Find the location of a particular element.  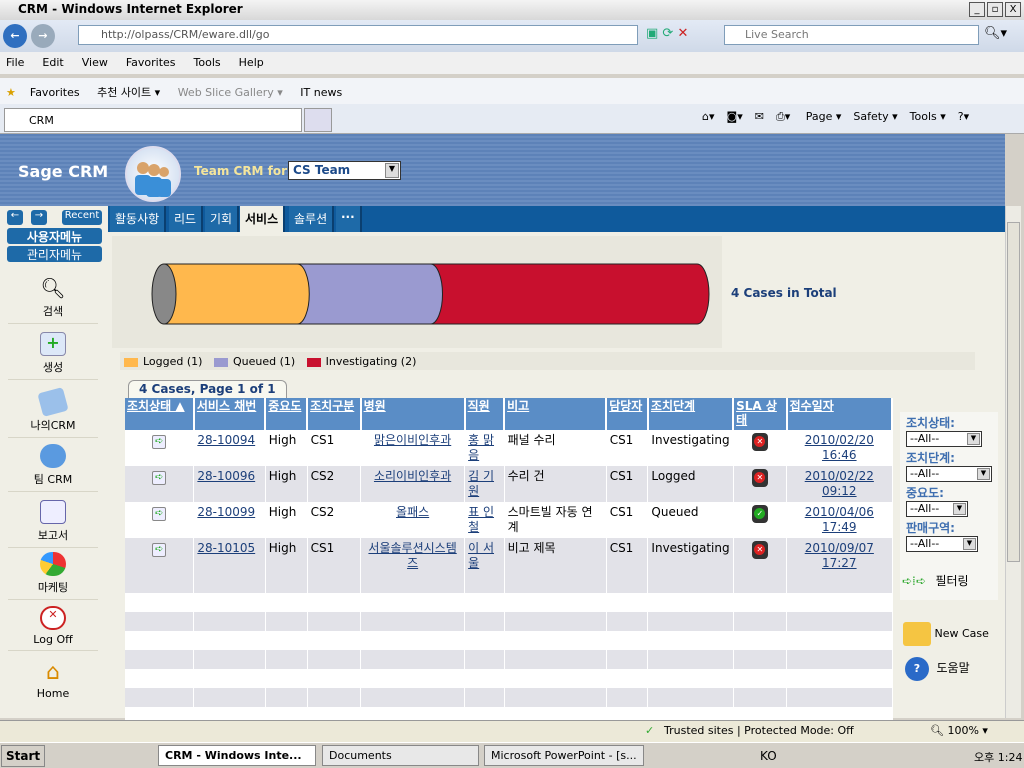

column-header: 담당자 is located at coordinates (627, 414).